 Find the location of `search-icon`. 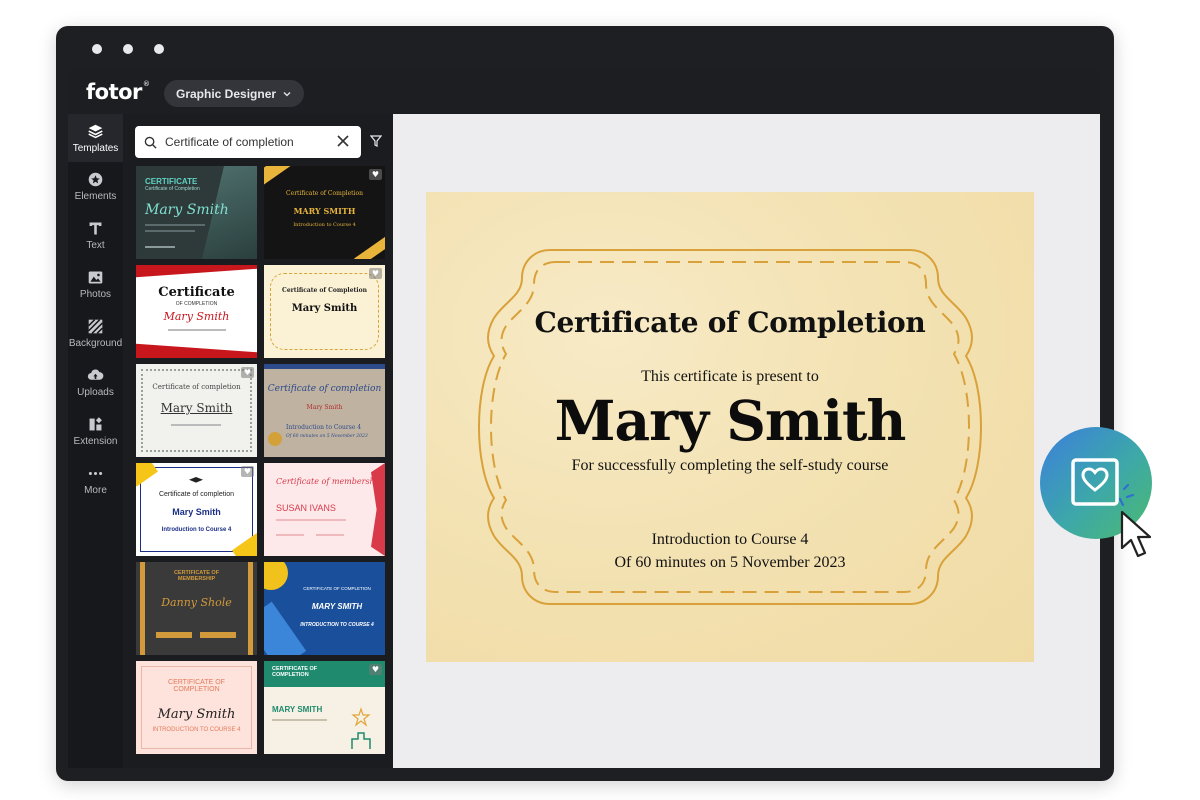

search-icon is located at coordinates (150, 142).